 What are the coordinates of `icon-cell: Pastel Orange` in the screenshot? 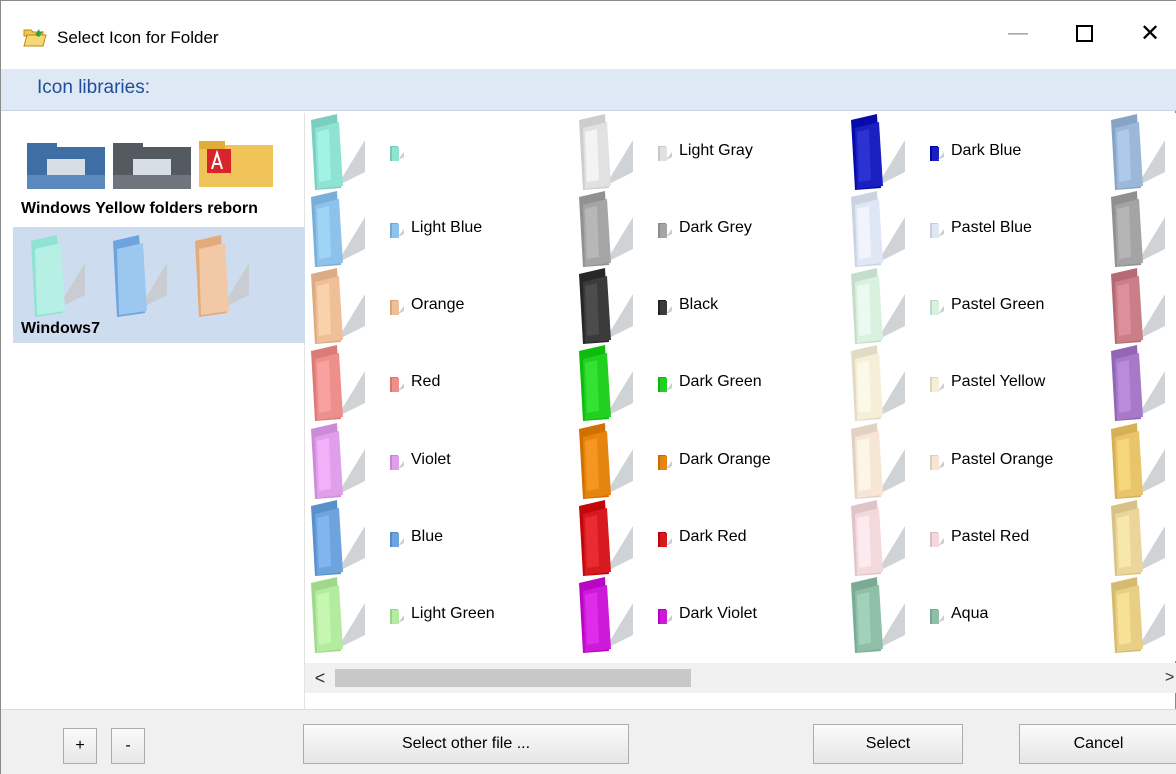 It's located at (976, 460).